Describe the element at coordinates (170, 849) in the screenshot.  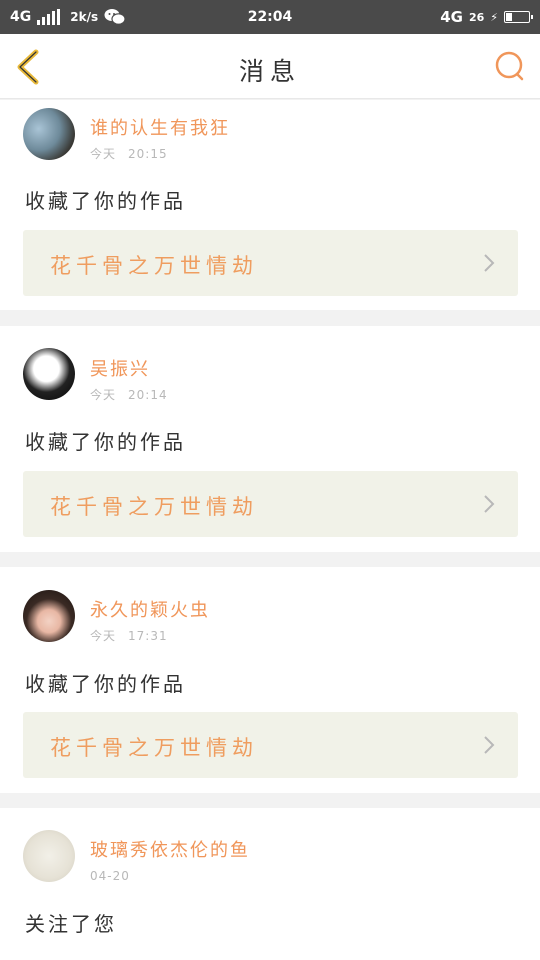
I see `username: 玻璃秀依杰伦的鱼` at that location.